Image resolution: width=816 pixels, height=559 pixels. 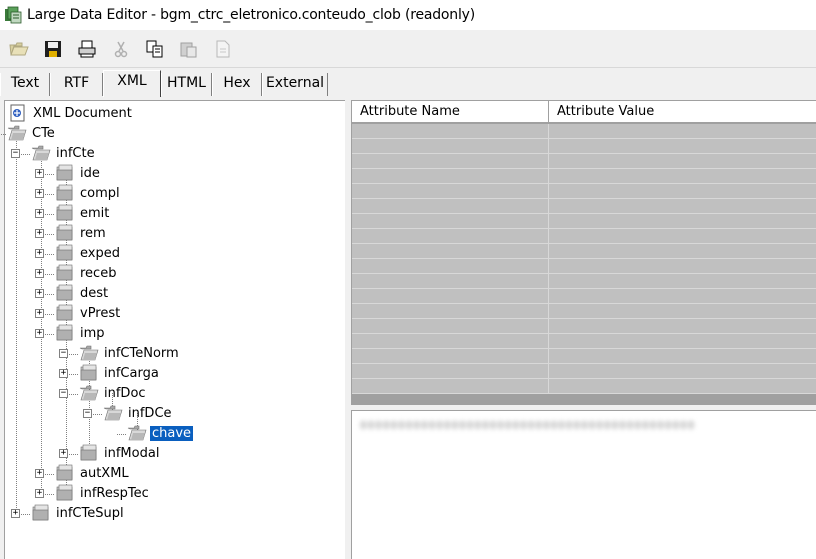 I want to click on expand-toggle-infctesupl: +, so click(x=15, y=513).